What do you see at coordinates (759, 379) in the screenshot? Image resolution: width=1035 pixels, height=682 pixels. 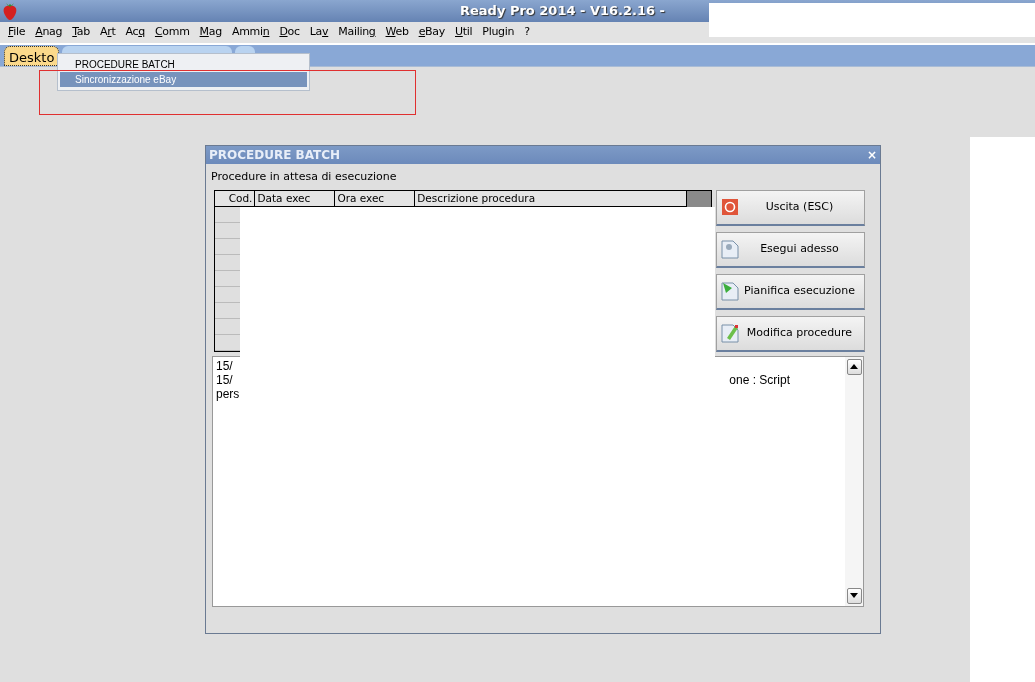 I see `log-text: one : Script` at bounding box center [759, 379].